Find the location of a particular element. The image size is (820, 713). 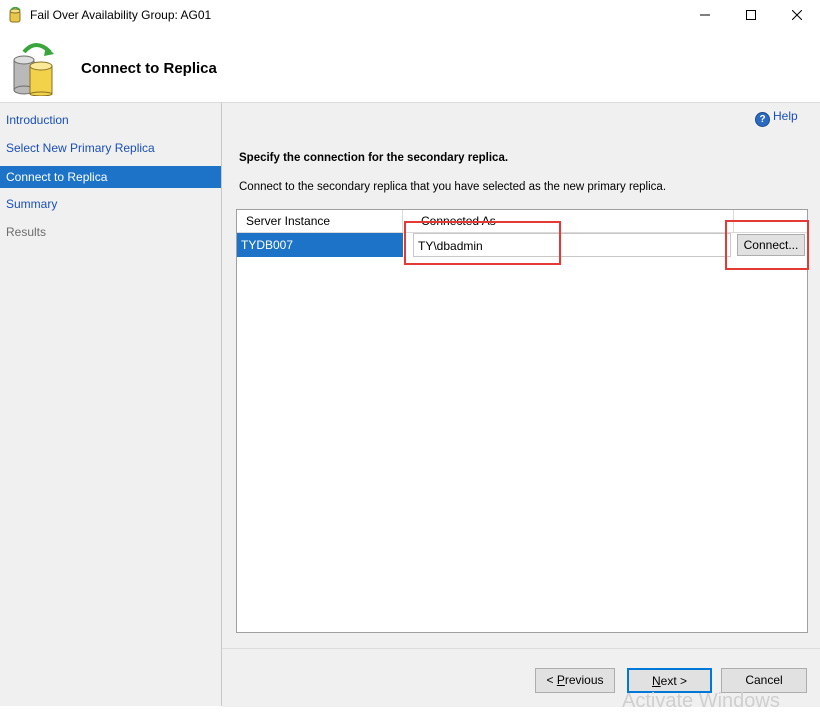

grid-header: Server Instance Connected As is located at coordinates (522, 221).